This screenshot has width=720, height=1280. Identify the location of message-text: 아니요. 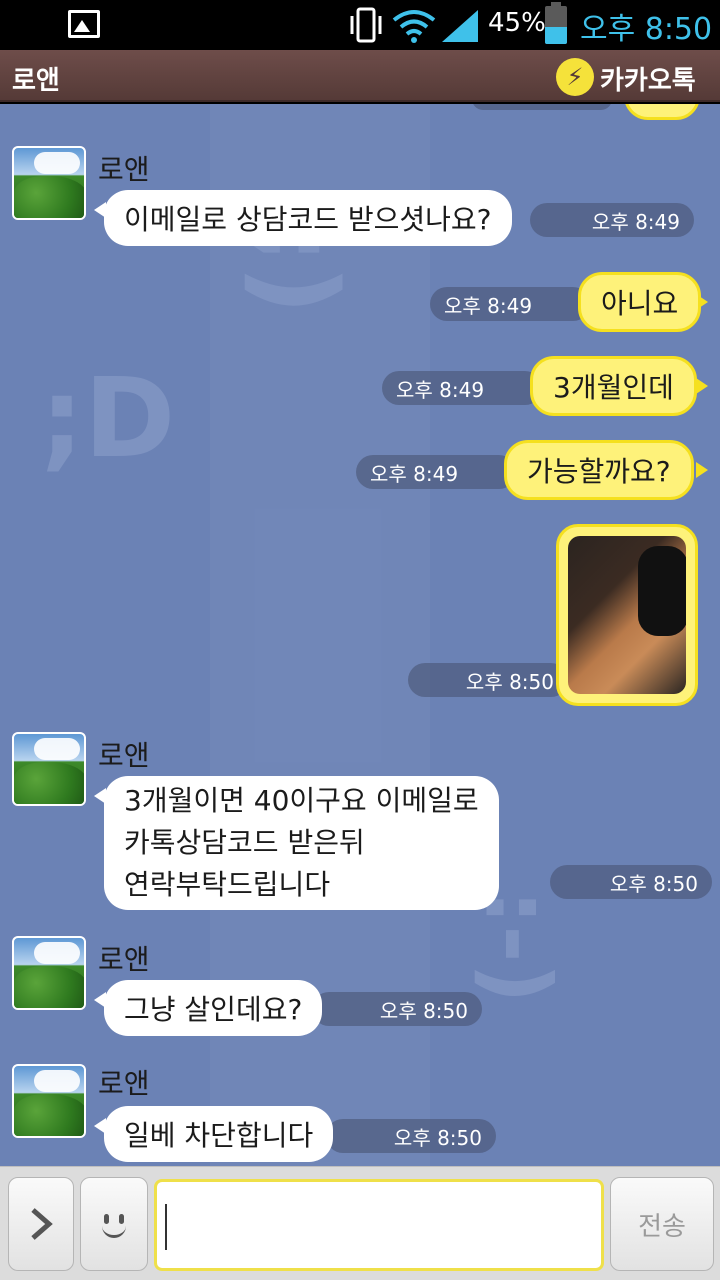
(640, 303).